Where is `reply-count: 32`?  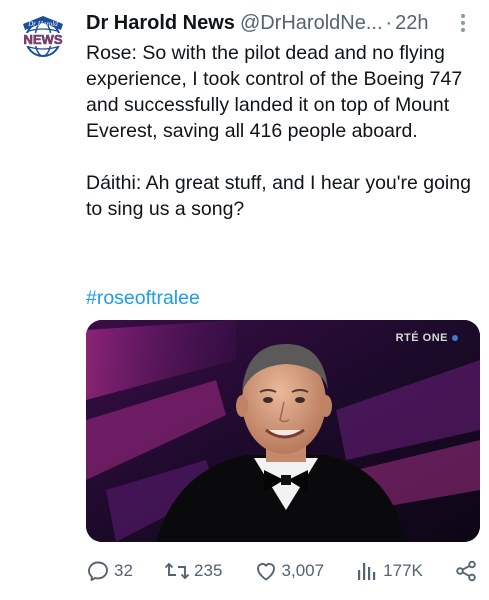
reply-count: 32 is located at coordinates (123, 570).